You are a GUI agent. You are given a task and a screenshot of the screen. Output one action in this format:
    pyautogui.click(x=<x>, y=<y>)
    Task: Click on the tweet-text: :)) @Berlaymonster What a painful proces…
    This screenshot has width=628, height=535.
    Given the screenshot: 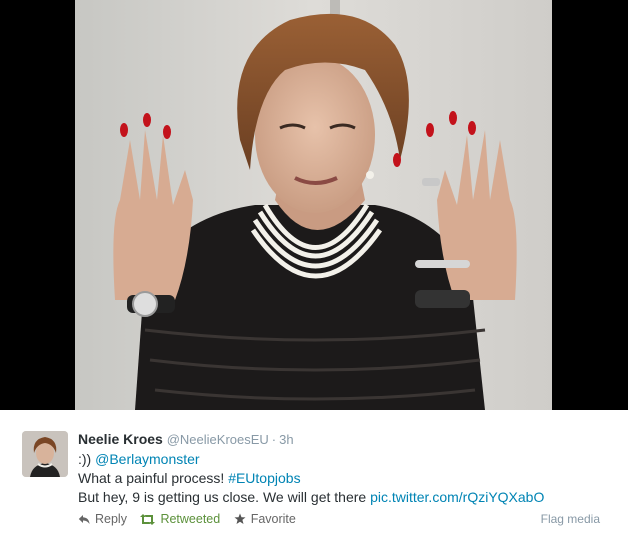 What is the action you would take?
    pyautogui.click(x=311, y=478)
    